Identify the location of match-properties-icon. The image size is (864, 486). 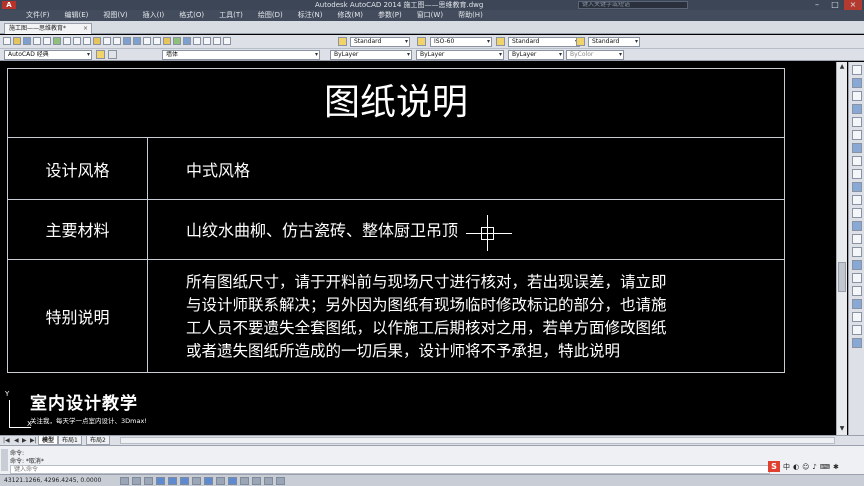
(97, 41).